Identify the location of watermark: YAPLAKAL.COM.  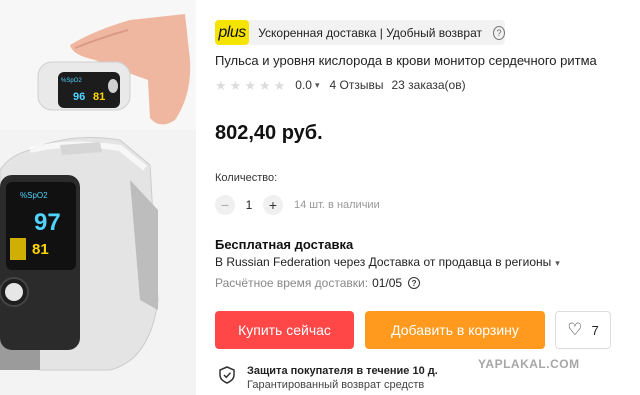
(529, 364).